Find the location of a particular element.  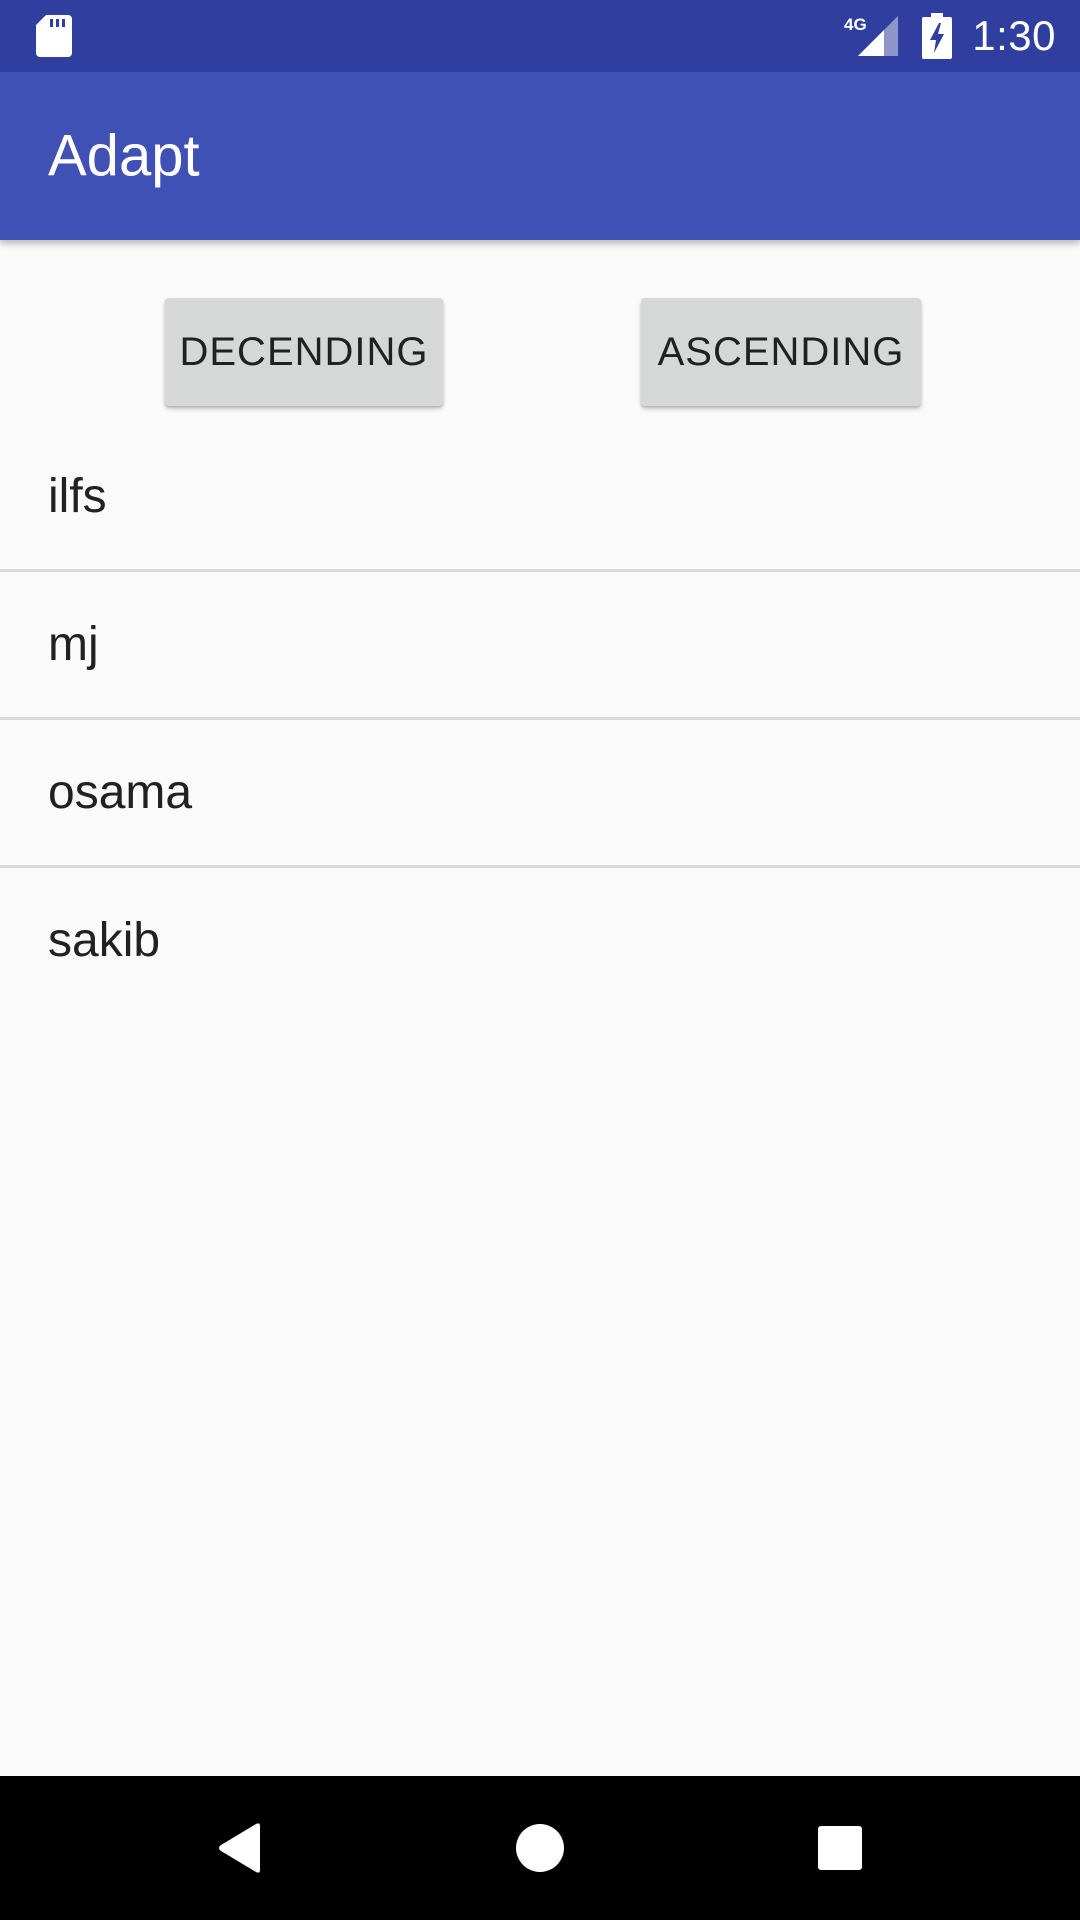

battery-charging-icon is located at coordinates (937, 36).